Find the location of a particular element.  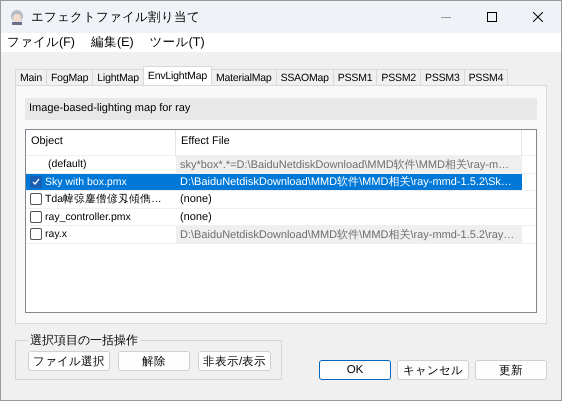

object-name: (default) is located at coordinates (67, 164).